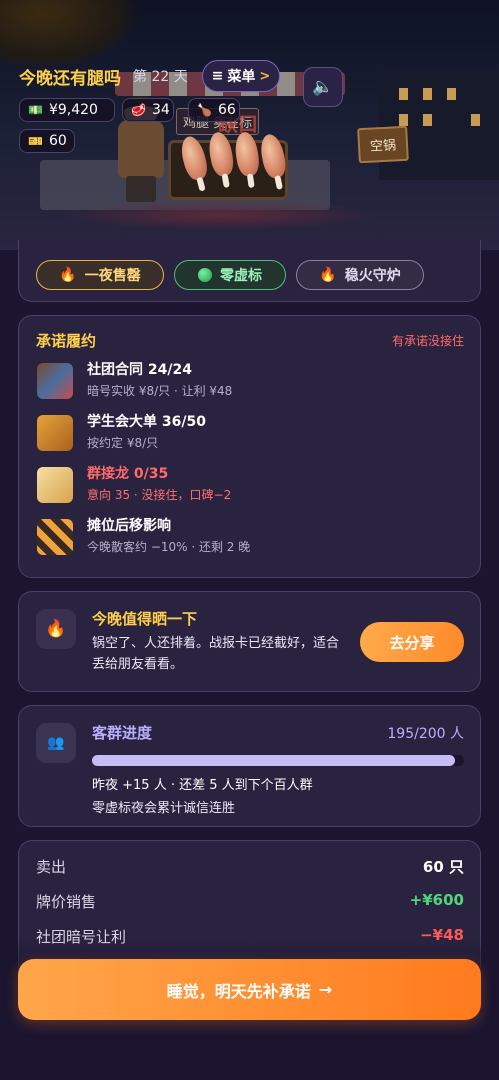  What do you see at coordinates (35, 110) in the screenshot?
I see `cash-icon: 💵` at bounding box center [35, 110].